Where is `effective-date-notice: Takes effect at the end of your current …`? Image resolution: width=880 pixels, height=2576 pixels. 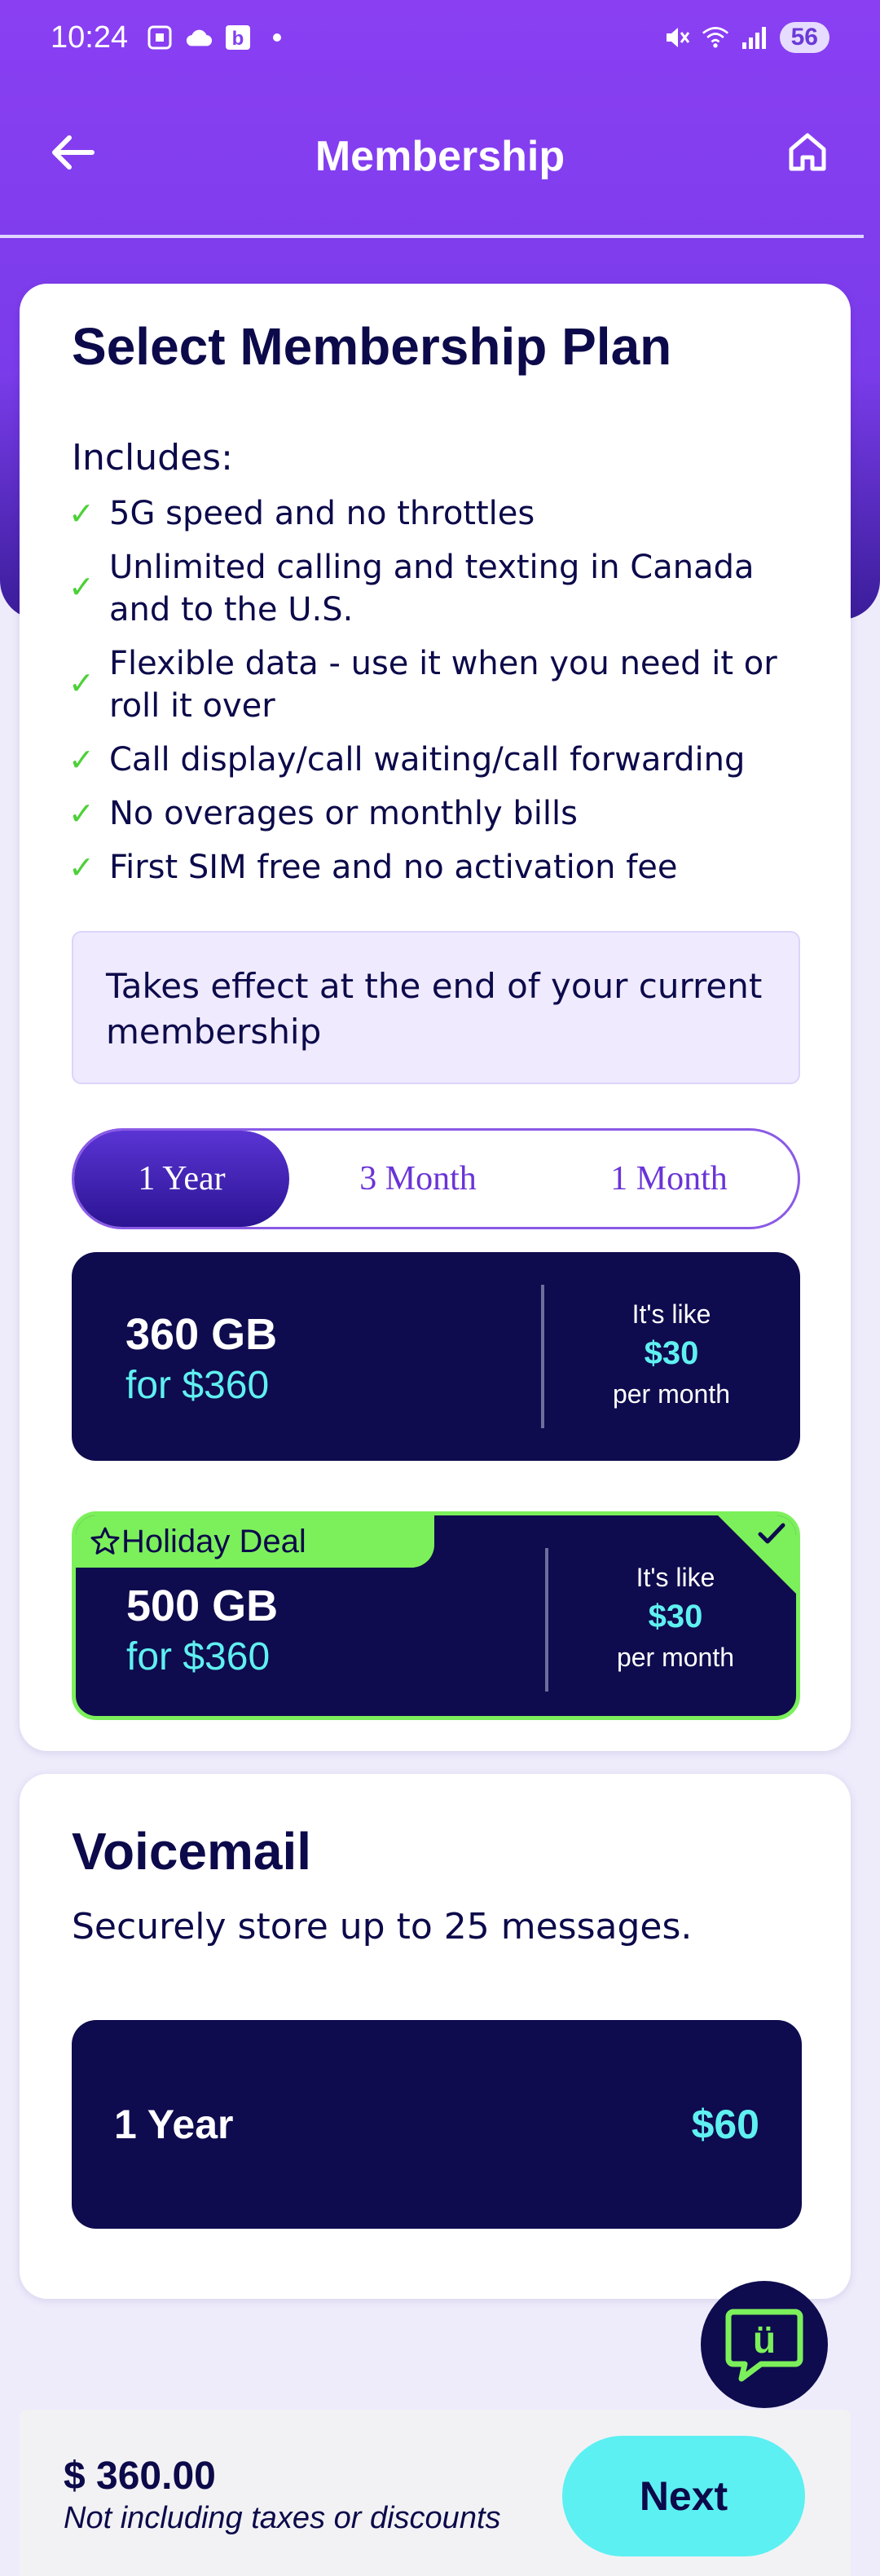 effective-date-notice: Takes effect at the end of your current … is located at coordinates (436, 1007).